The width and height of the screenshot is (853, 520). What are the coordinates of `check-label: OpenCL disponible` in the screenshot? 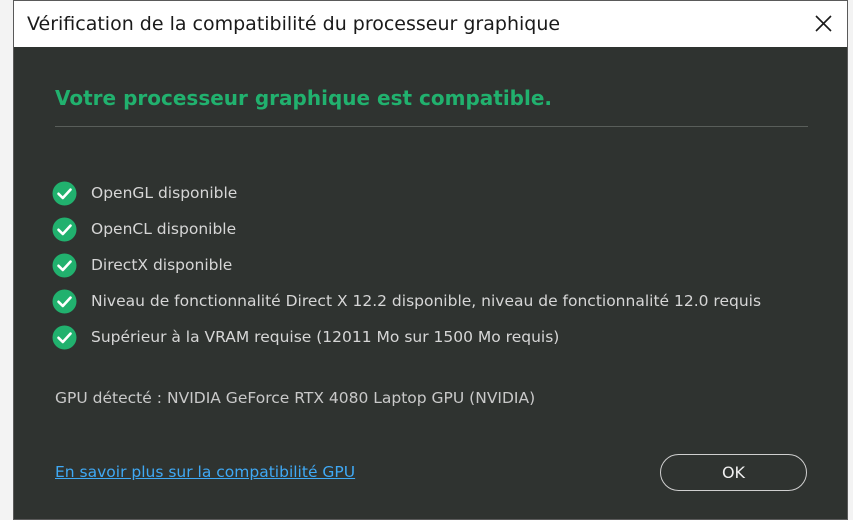 It's located at (164, 229).